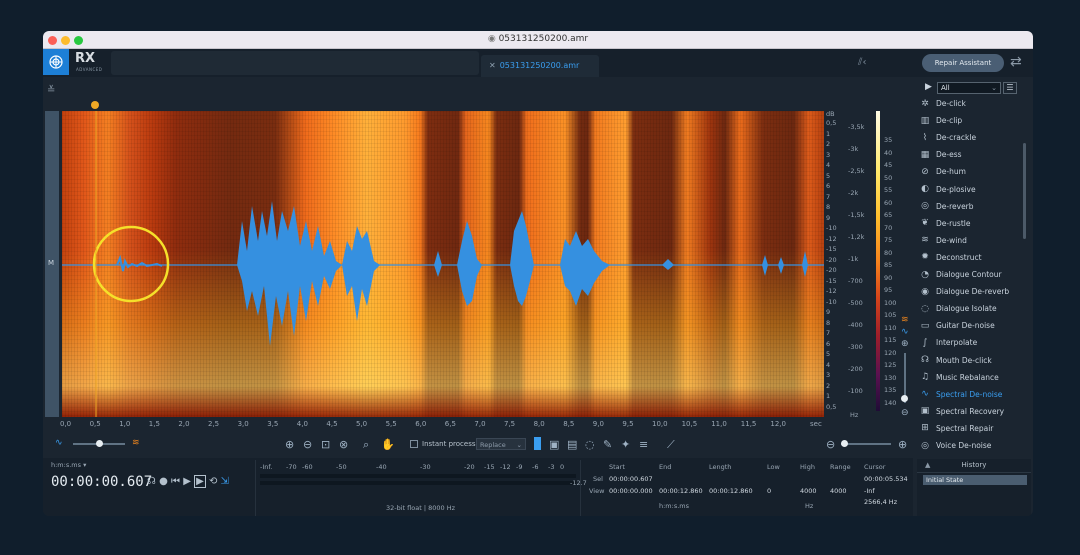 The width and height of the screenshot is (1080, 555). I want to click on headphones-icon: ☊, so click(151, 481).